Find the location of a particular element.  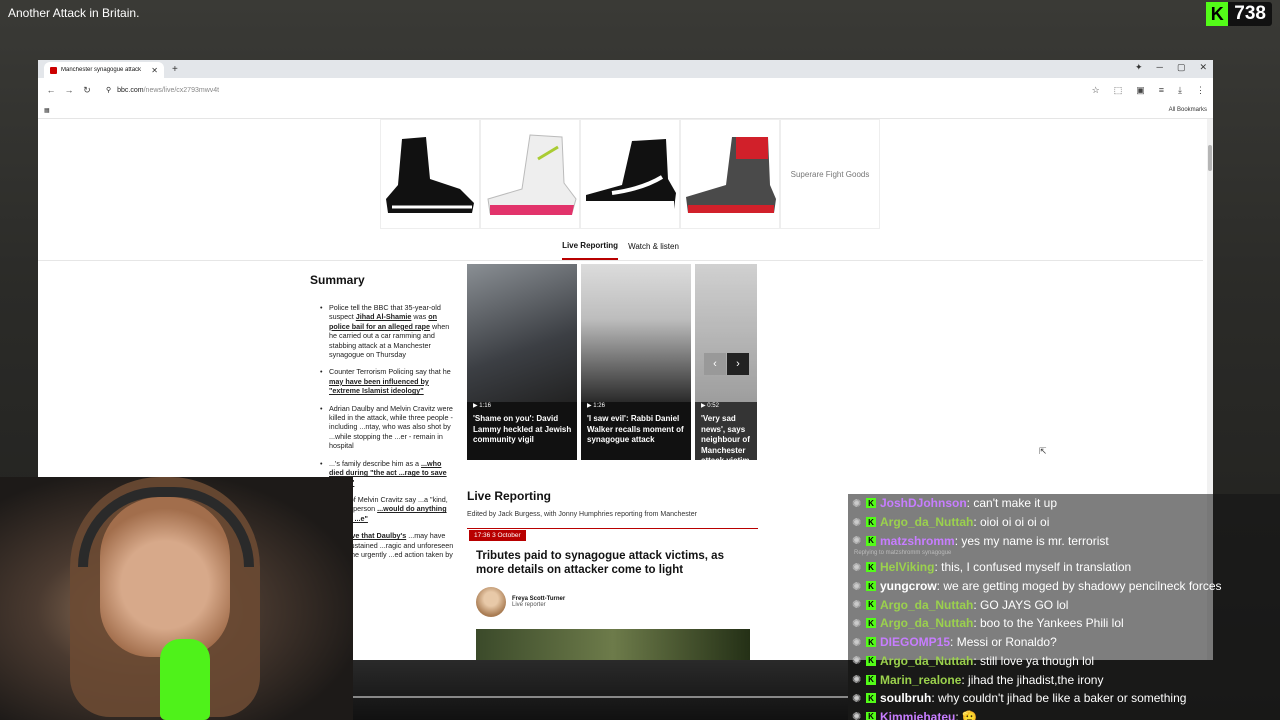

ad-brand-card: Superare Fight Goods is located at coordinates (830, 174).